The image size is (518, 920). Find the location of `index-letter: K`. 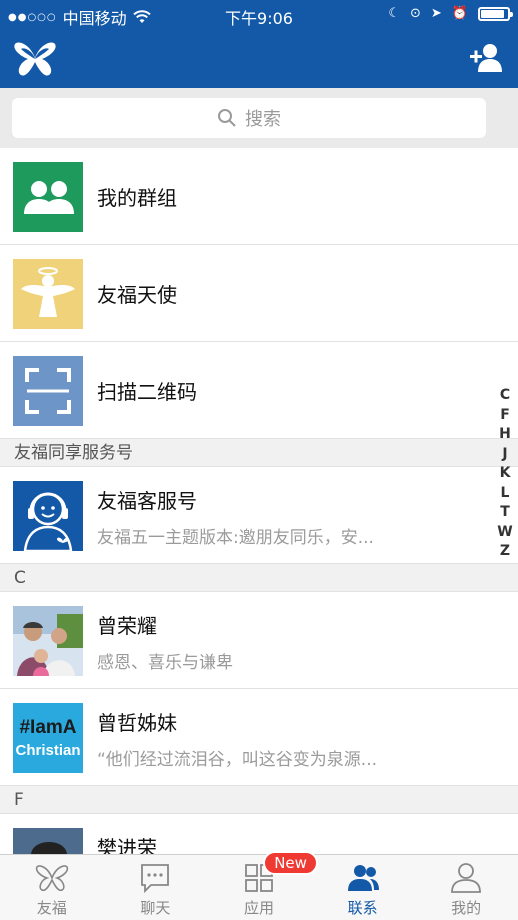

index-letter: K is located at coordinates (505, 474).